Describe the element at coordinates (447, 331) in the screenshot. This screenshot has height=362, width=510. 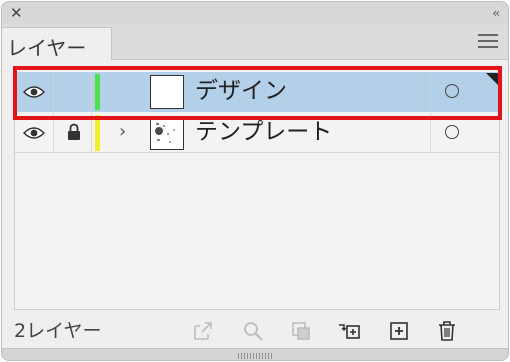
I see `trash-icon` at that location.